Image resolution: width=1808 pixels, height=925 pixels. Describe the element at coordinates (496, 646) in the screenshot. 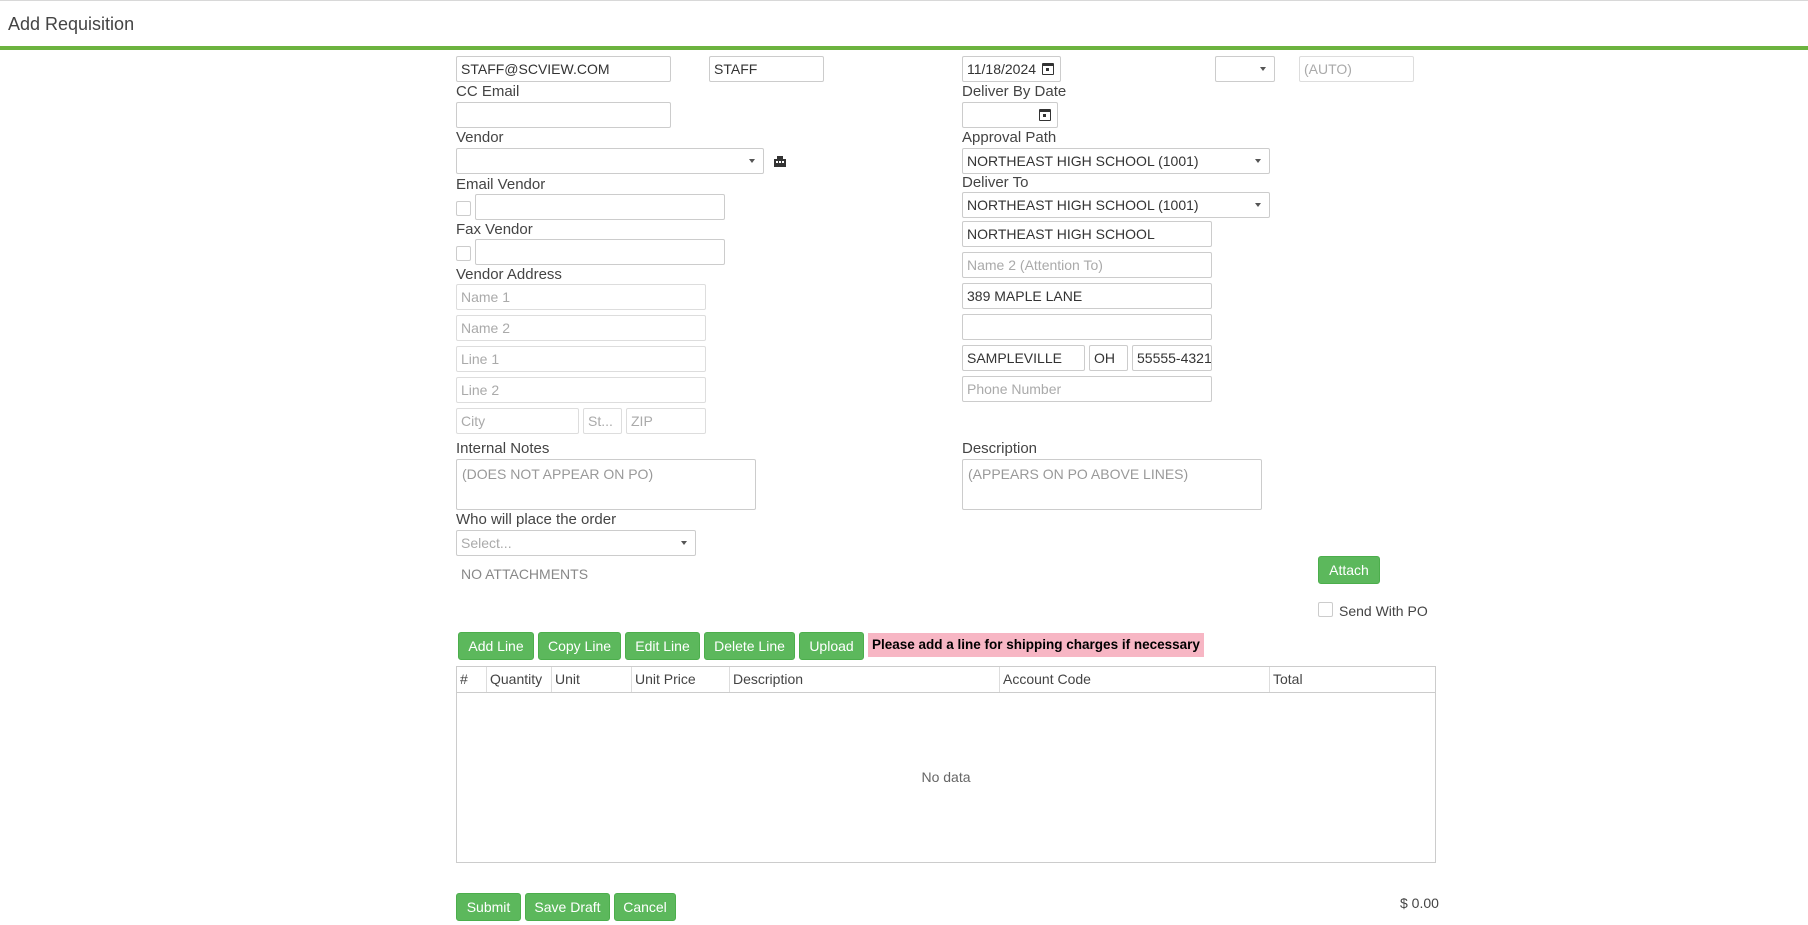

I see `add-line-button: Add Line` at that location.